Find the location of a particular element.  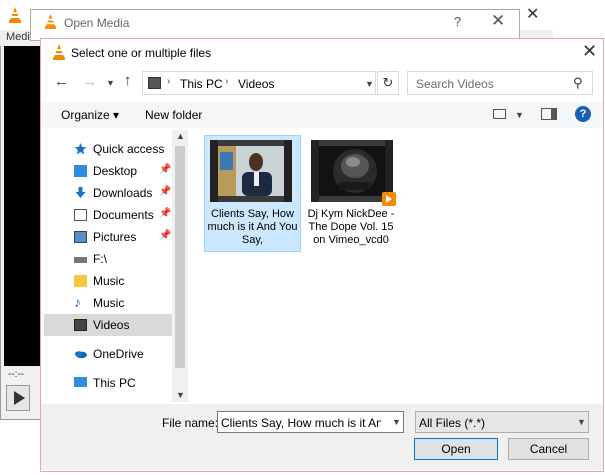

folder-icon is located at coordinates (80, 281).